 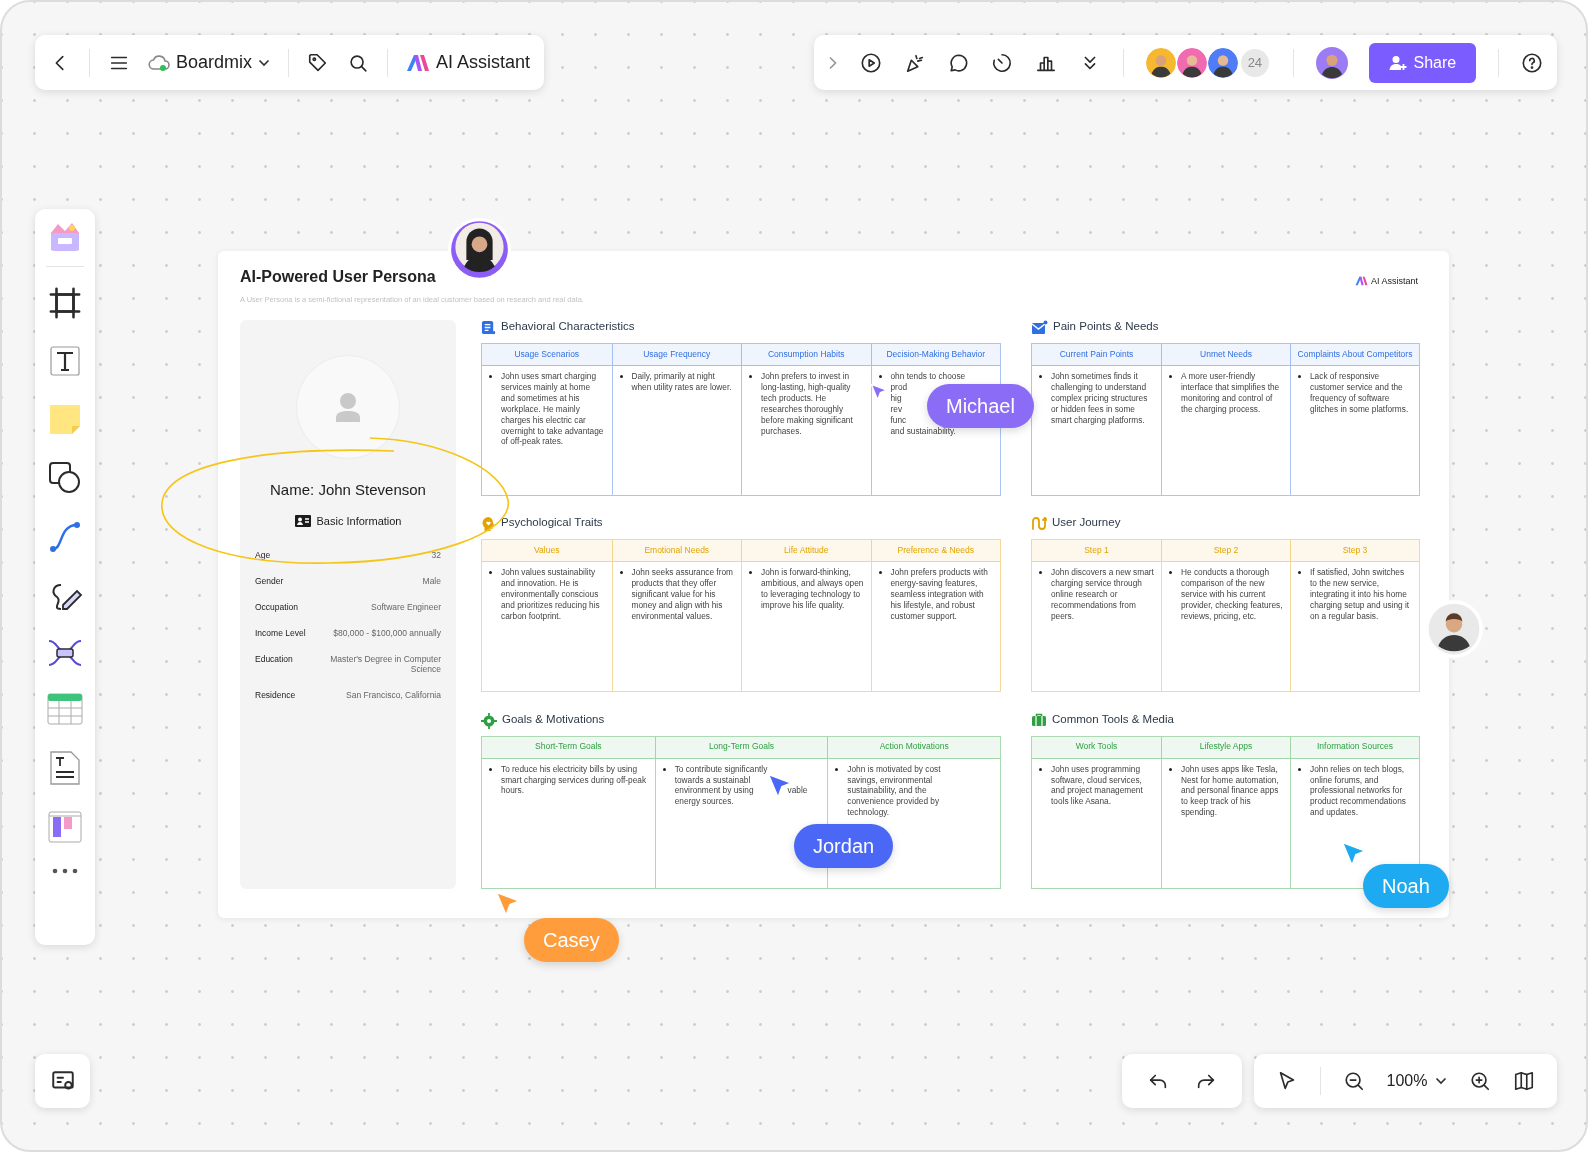 I want to click on table-cell: John prefers products with energy-saving features, seamless integration with his lifestyle, and robust customer support., so click(x=935, y=627).